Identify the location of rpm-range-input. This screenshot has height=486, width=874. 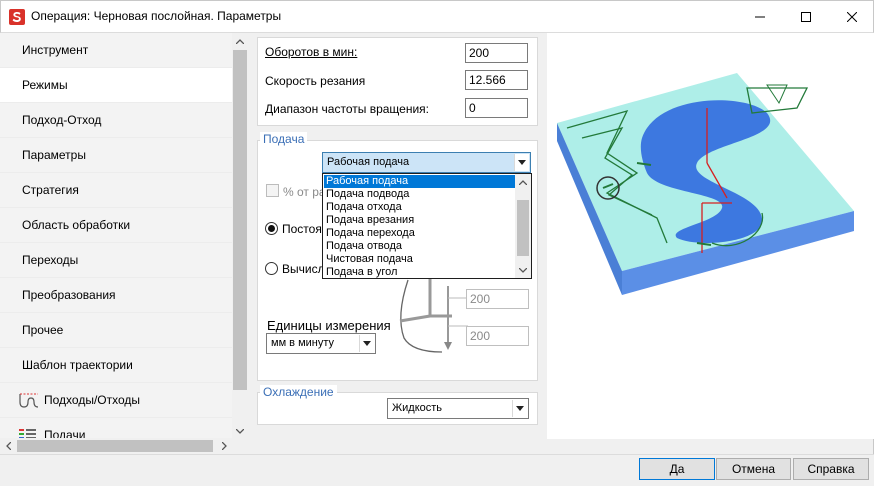
(496, 108).